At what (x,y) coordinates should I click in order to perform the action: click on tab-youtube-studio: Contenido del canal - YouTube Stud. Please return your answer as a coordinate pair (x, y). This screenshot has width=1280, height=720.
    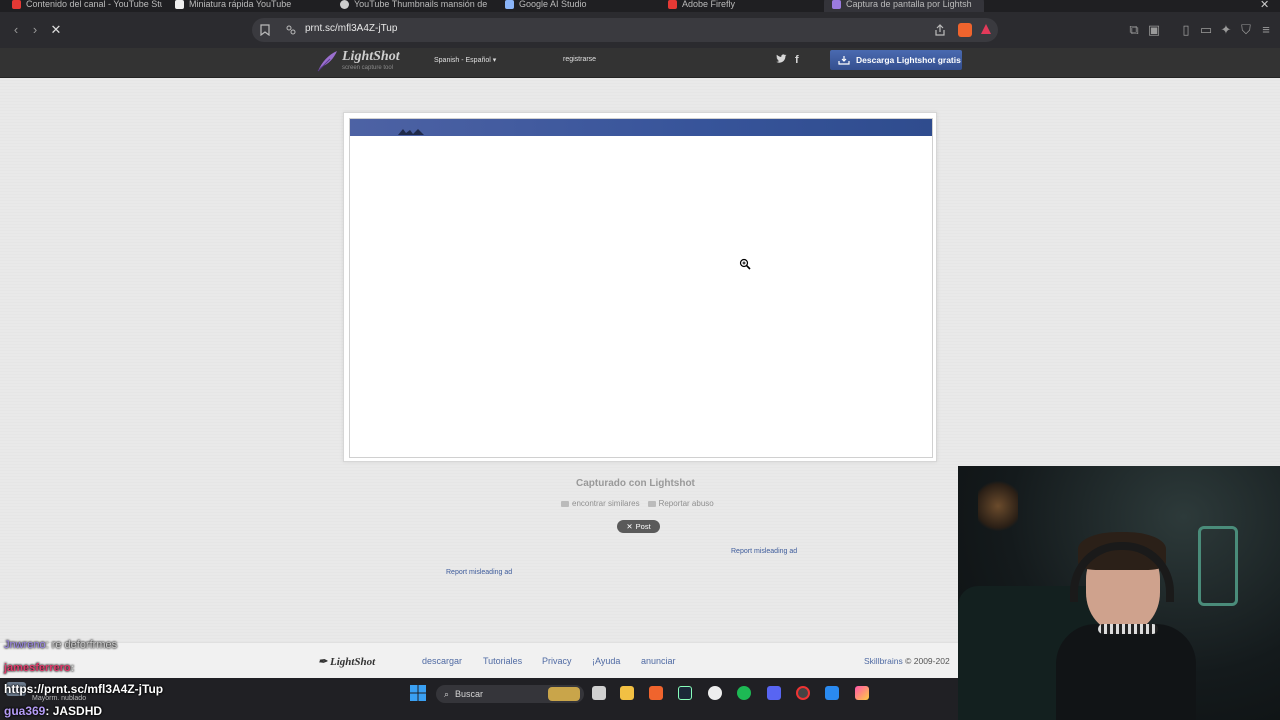
    Looking at the image, I should click on (87, 6).